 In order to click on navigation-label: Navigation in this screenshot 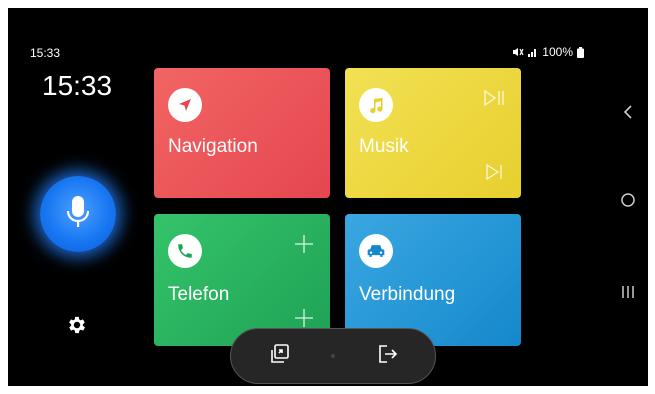, I will do `click(213, 146)`.